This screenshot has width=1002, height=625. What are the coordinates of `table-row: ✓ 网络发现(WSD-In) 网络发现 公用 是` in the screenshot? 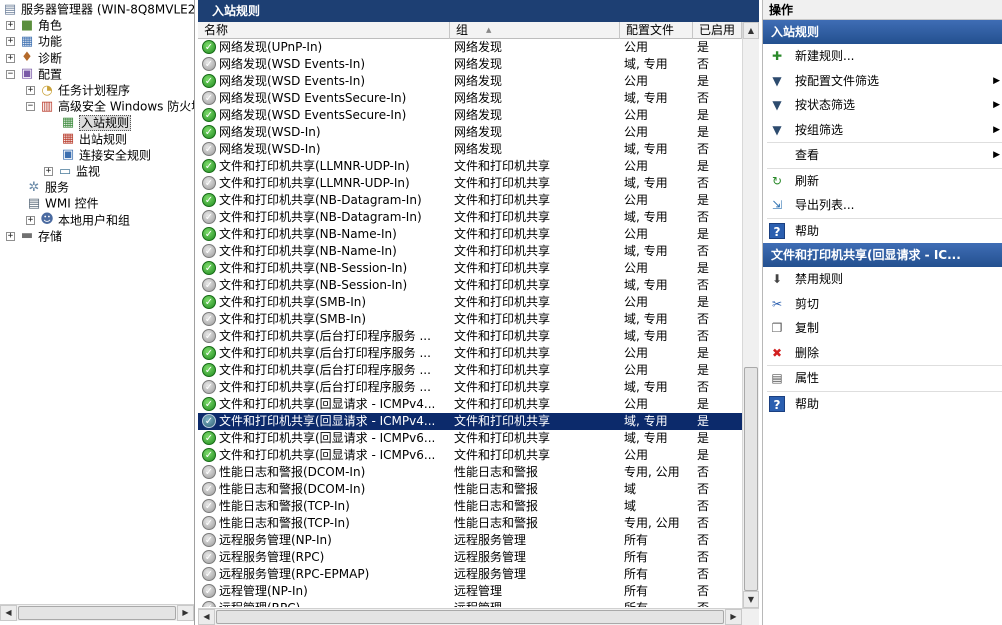 It's located at (470, 132).